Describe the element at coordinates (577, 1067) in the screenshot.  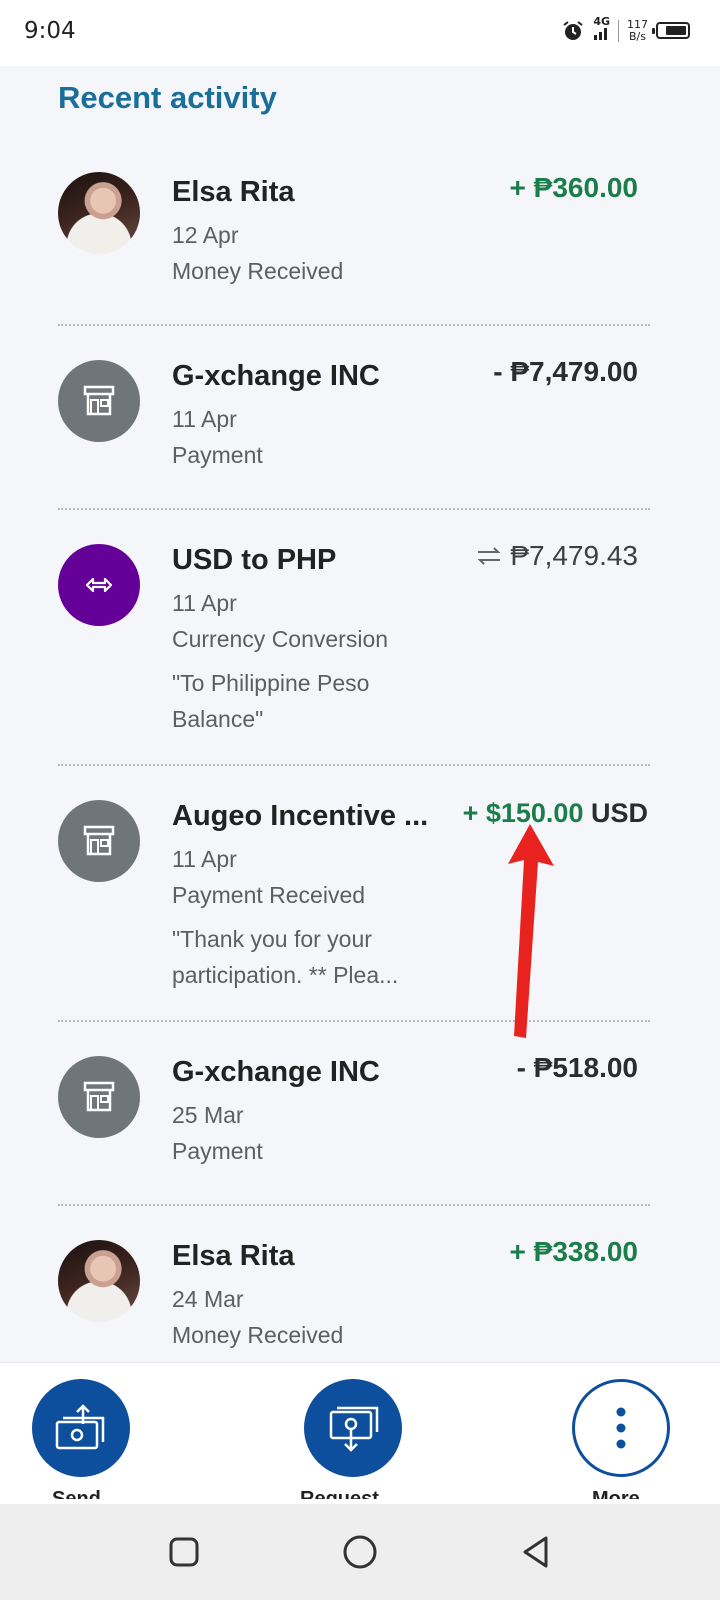
I see `transaction-amount: - ₱518.00` at that location.